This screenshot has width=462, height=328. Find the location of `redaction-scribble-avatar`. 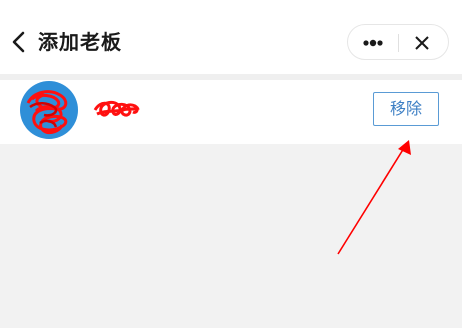

redaction-scribble-avatar is located at coordinates (47, 112).